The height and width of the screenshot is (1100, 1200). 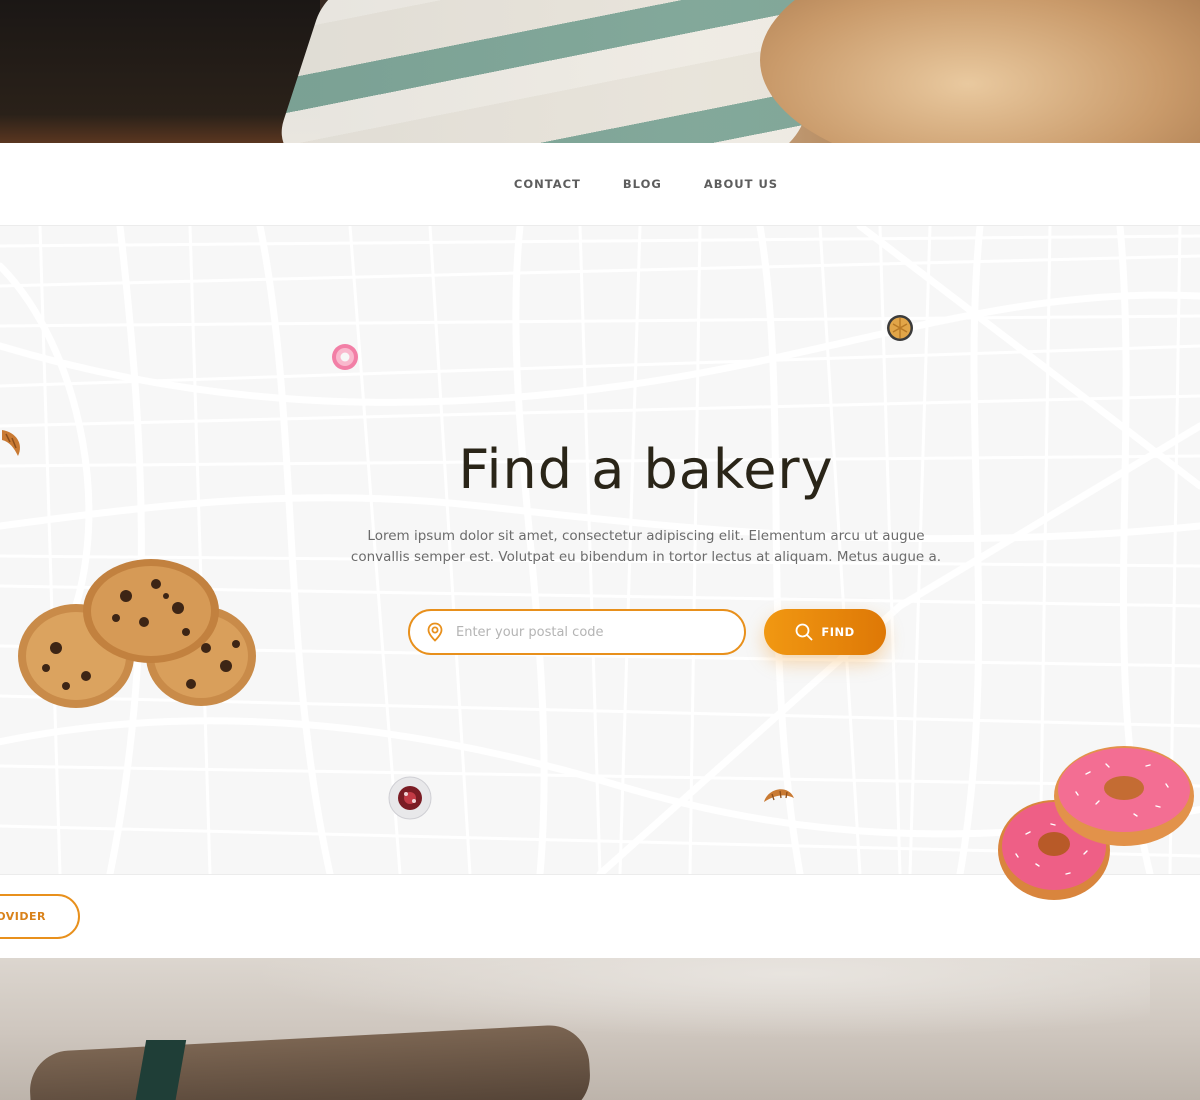 What do you see at coordinates (23, 916) in the screenshot?
I see `provider-button-label: OVIDER` at bounding box center [23, 916].